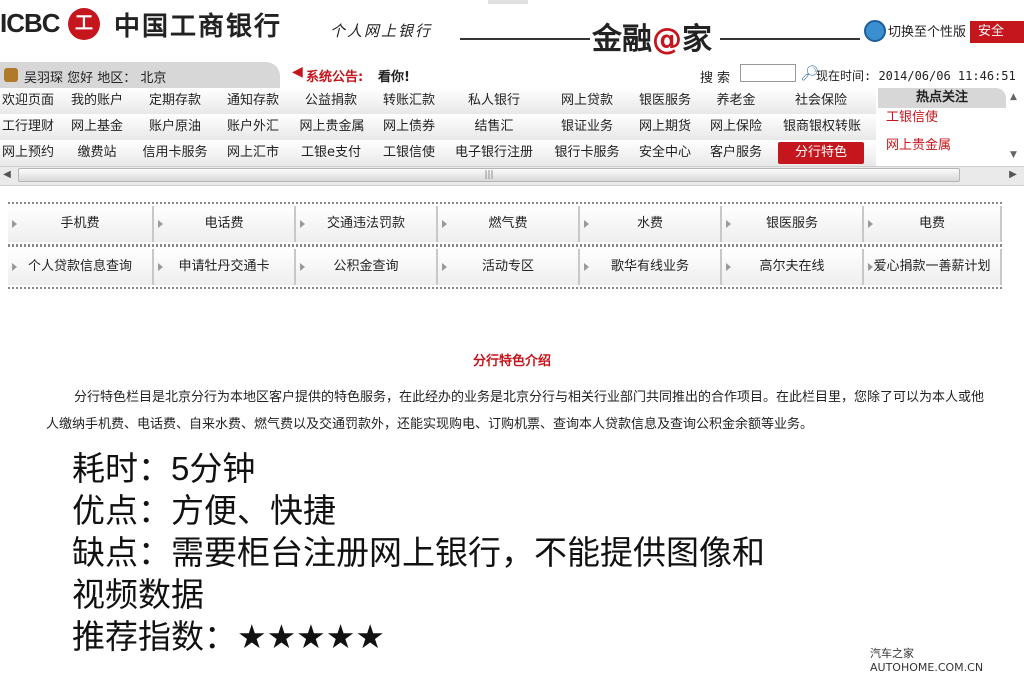  I want to click on search-label: 搜索, so click(717, 78).